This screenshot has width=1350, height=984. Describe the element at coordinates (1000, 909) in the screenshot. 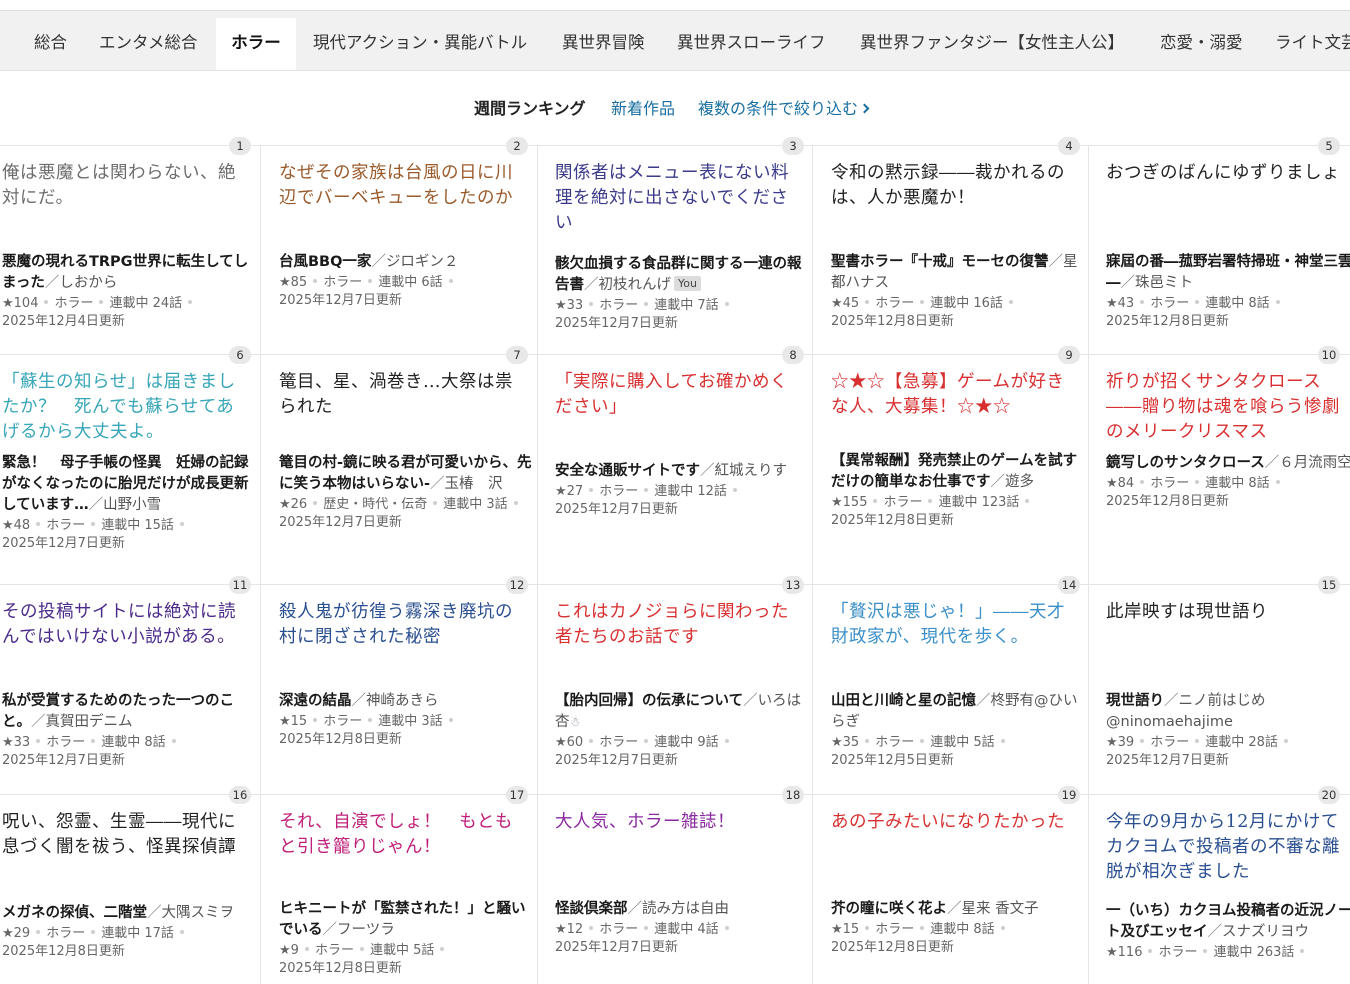

I see `author-link: 星来 香文子` at that location.